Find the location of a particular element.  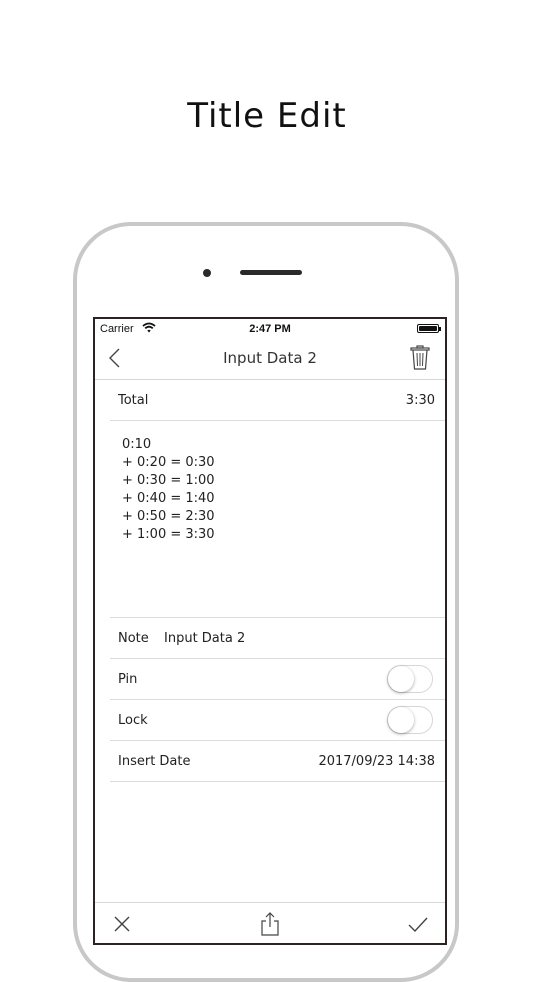

trash-icon is located at coordinates (420, 358).